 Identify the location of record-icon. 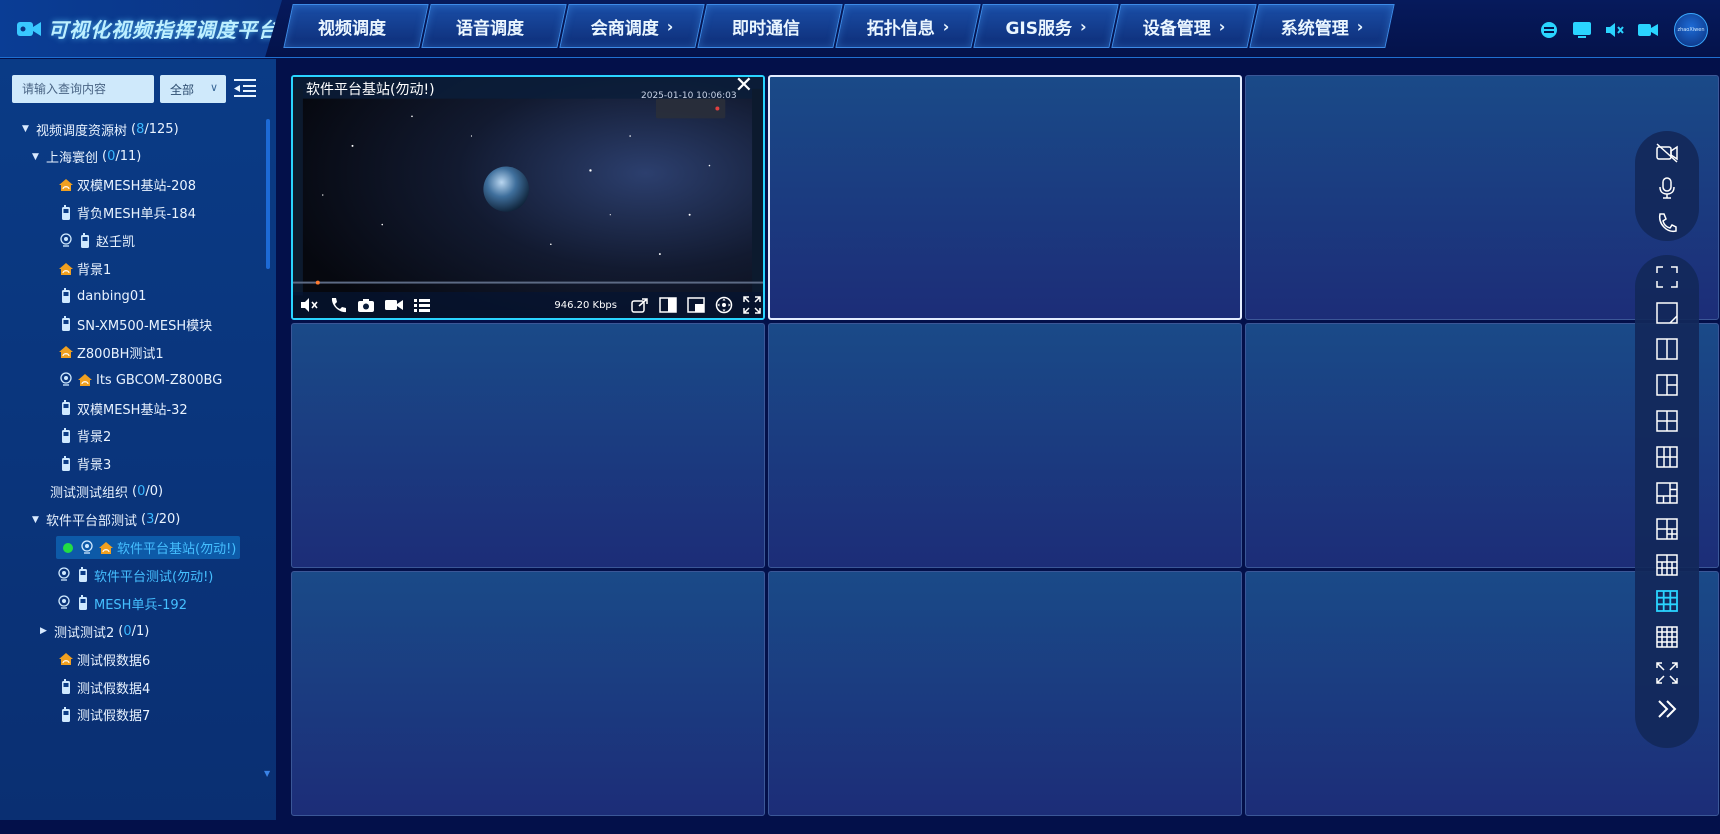
(394, 305).